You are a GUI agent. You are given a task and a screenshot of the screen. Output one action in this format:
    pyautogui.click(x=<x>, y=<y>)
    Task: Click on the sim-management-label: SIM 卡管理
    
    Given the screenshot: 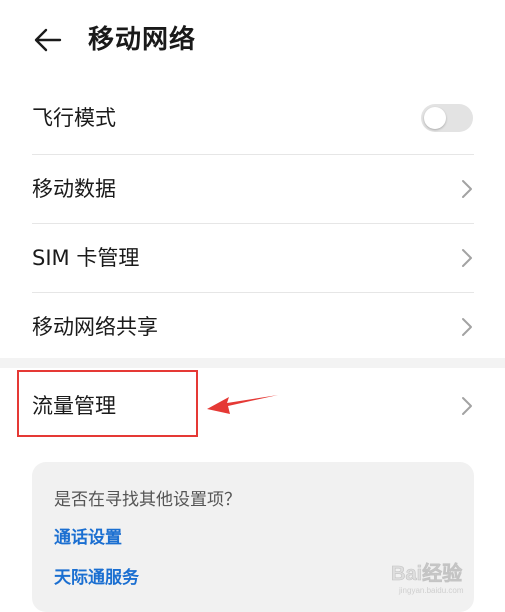 What is the action you would take?
    pyautogui.click(x=86, y=258)
    